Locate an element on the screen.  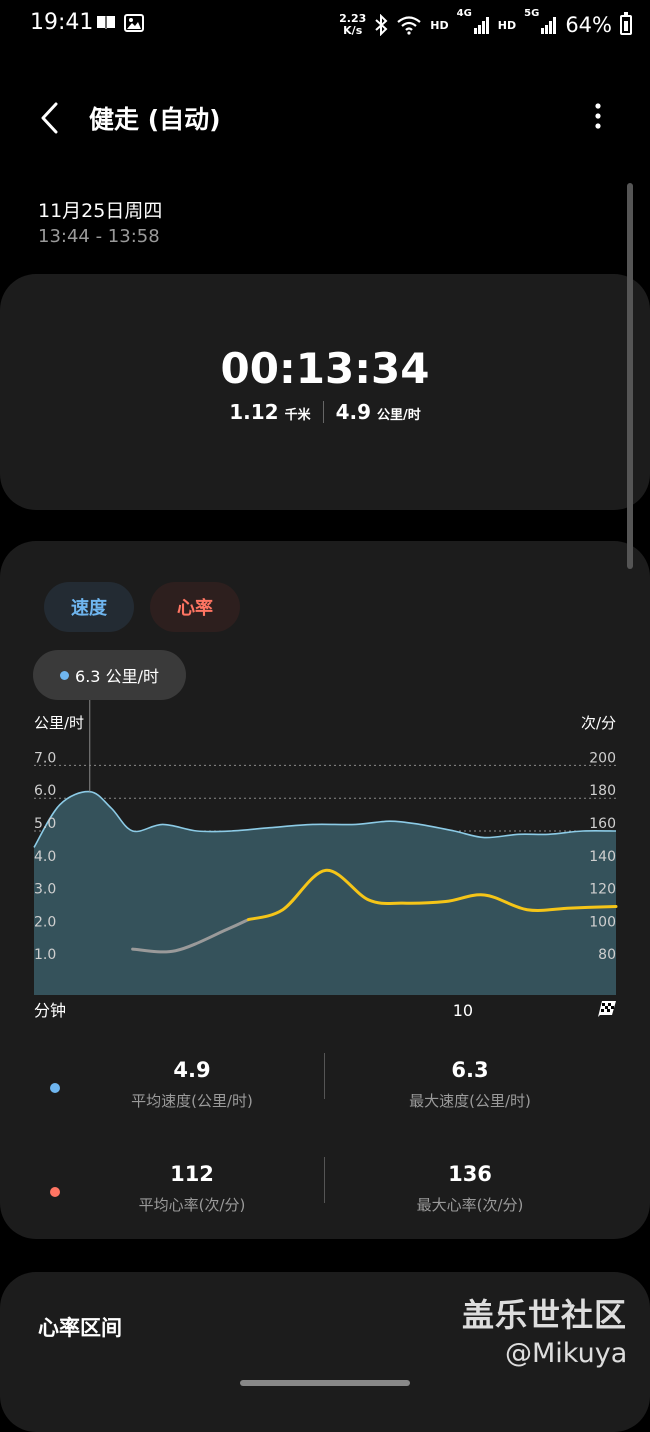
heart-rate-stats-row: 112 平均心率(次/分) 136 最大心率(次/分) is located at coordinates (325, 1192).